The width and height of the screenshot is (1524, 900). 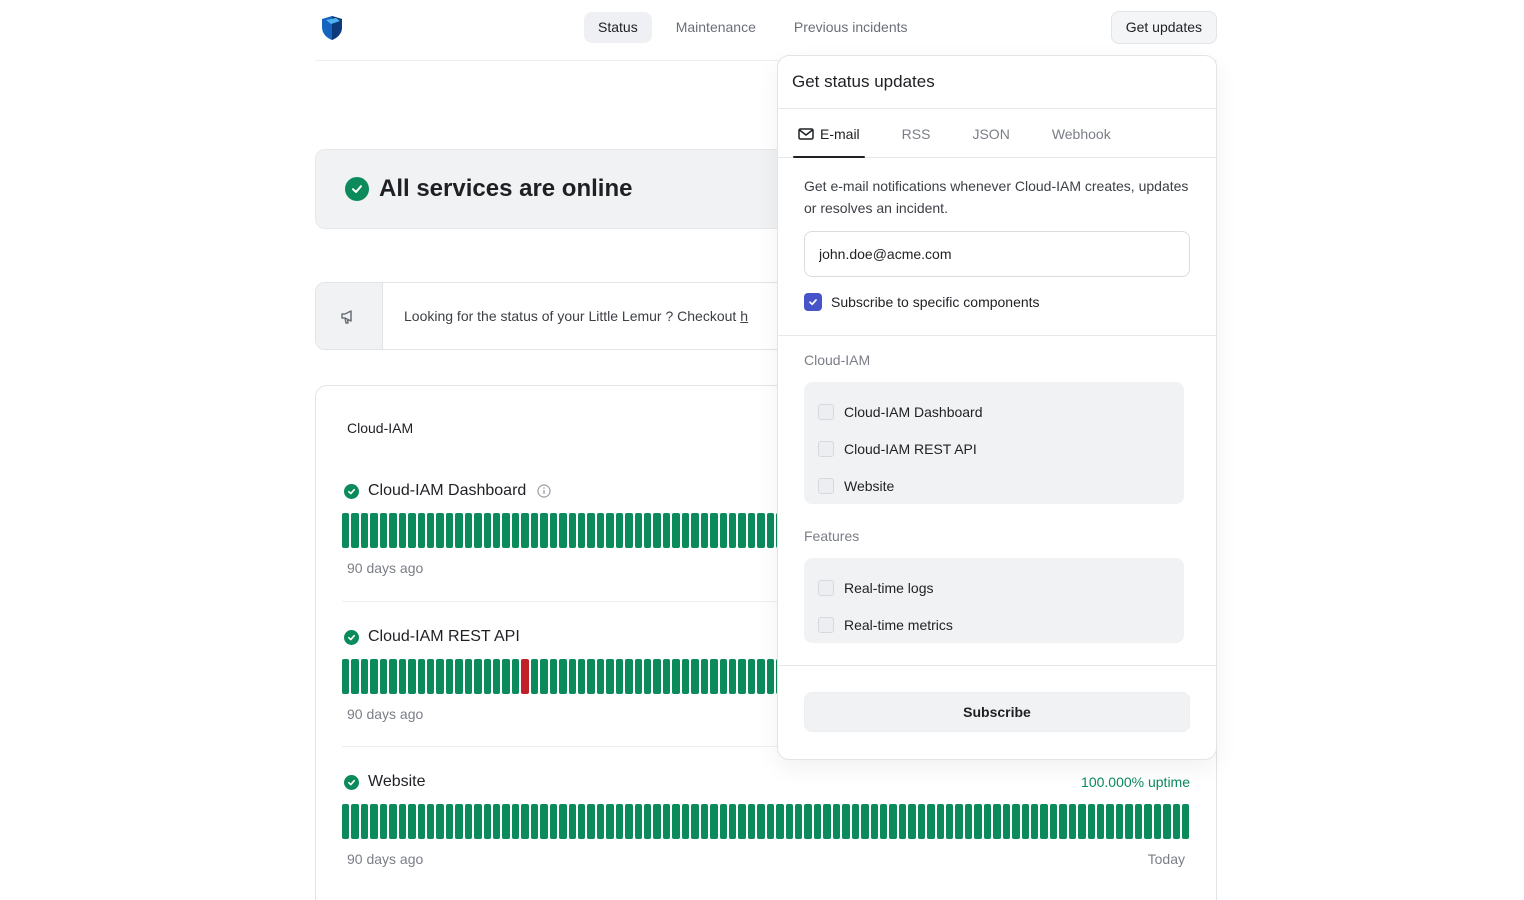 What do you see at coordinates (916, 133) in the screenshot?
I see `tab-rss: RSS` at bounding box center [916, 133].